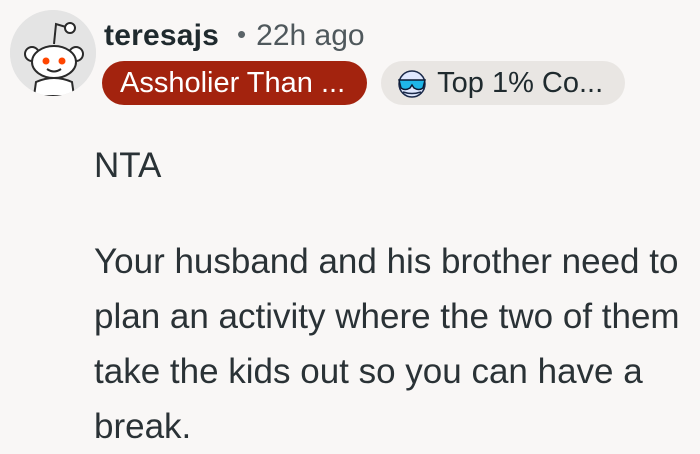 Image resolution: width=700 pixels, height=454 pixels. I want to click on user-avatar, so click(53, 53).